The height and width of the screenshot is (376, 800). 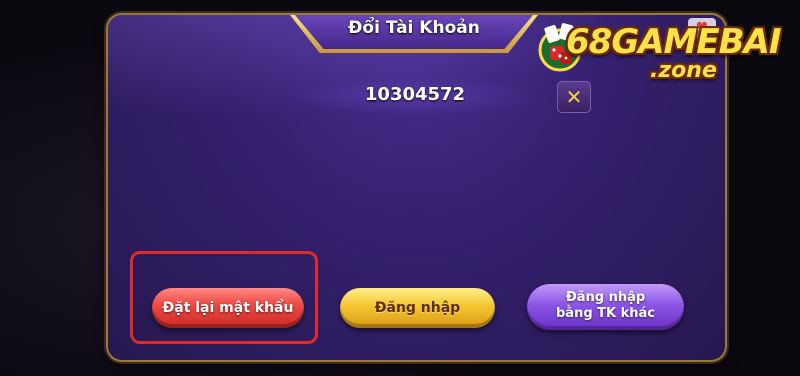 I want to click on dialog-title: Đổi Tài Khoản, so click(x=414, y=28).